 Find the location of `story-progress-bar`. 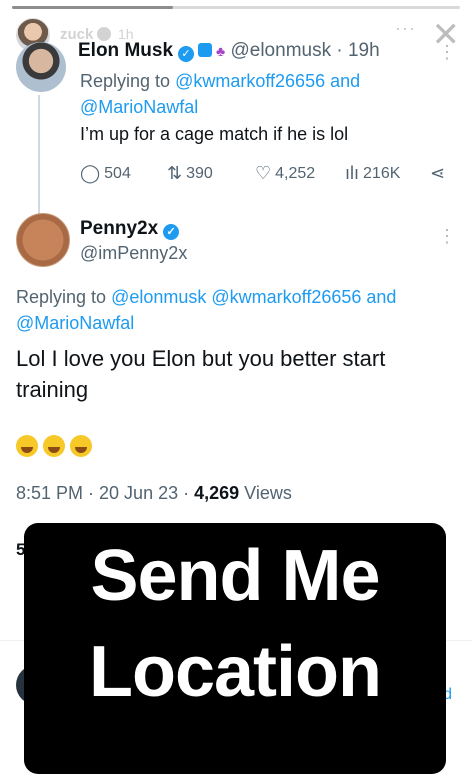

story-progress-bar is located at coordinates (236, 7).